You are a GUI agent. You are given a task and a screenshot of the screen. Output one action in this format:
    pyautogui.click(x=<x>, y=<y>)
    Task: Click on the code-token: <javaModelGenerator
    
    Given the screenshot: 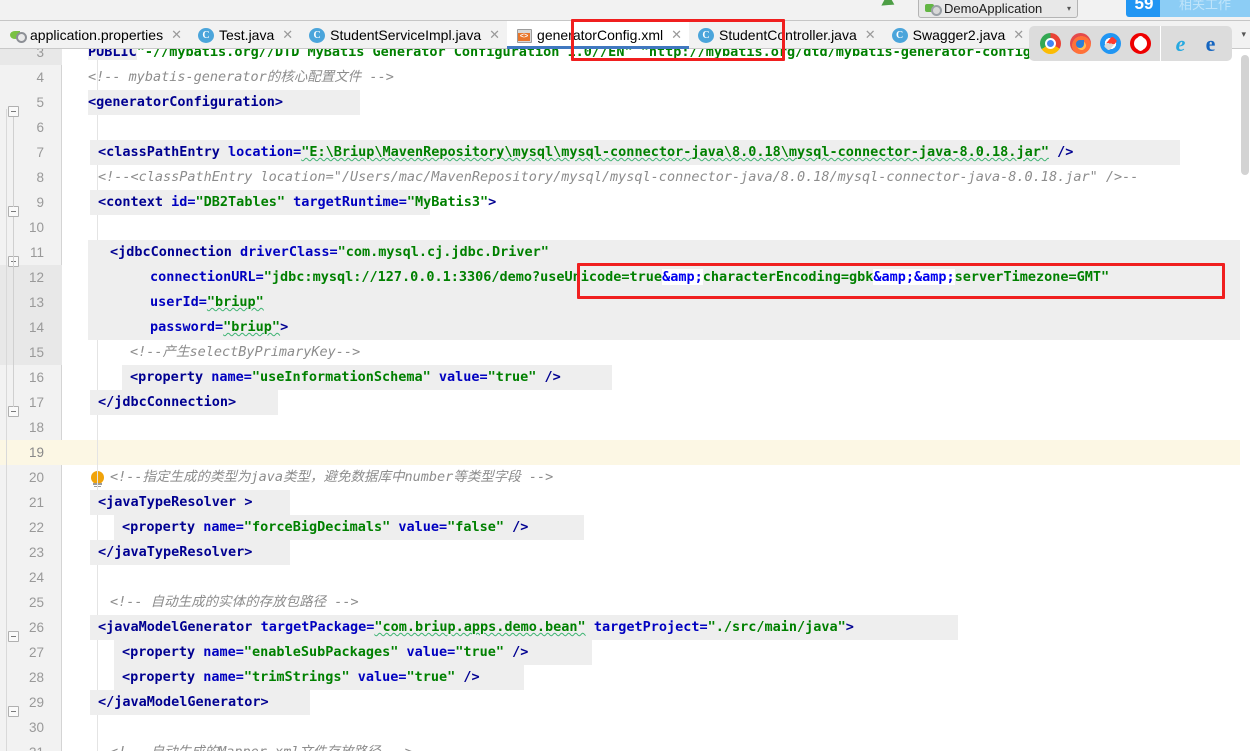 What is the action you would take?
    pyautogui.click(x=179, y=627)
    